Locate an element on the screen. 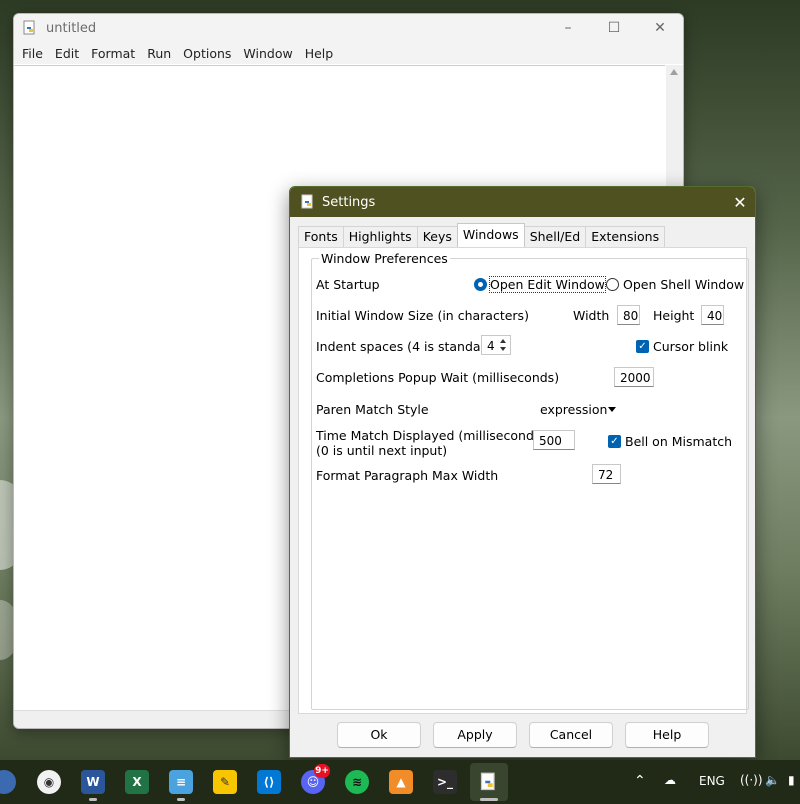 The image size is (800, 804). open-edit-window-label: Open Edit Window is located at coordinates (547, 284).